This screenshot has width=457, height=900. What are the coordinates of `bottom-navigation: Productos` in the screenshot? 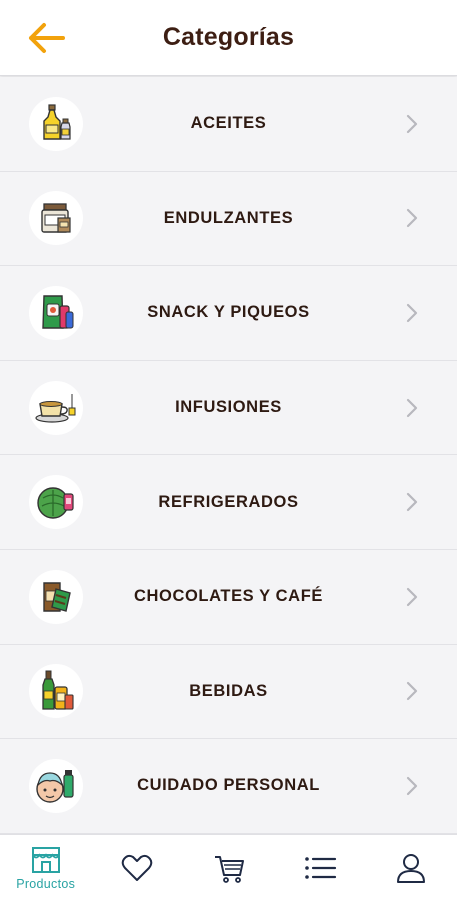 It's located at (228, 867).